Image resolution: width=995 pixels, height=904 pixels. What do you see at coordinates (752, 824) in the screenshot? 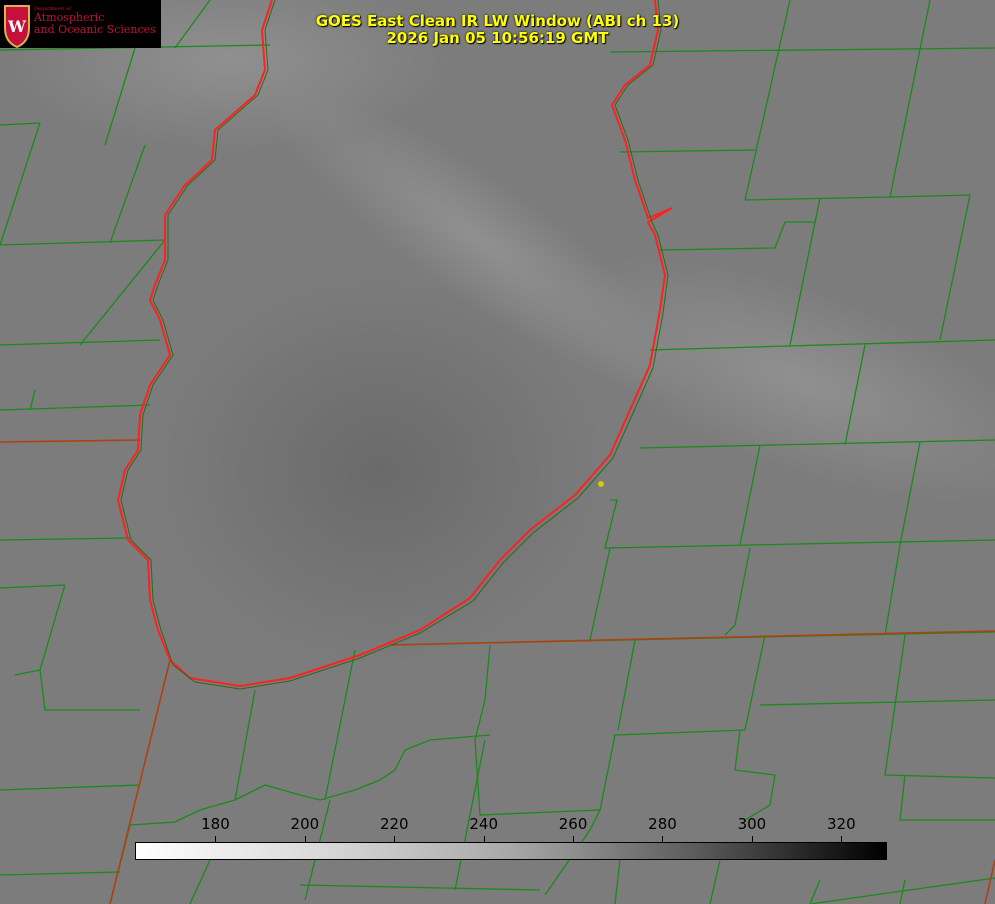
I see `colorbar-tick-label: 300` at bounding box center [752, 824].